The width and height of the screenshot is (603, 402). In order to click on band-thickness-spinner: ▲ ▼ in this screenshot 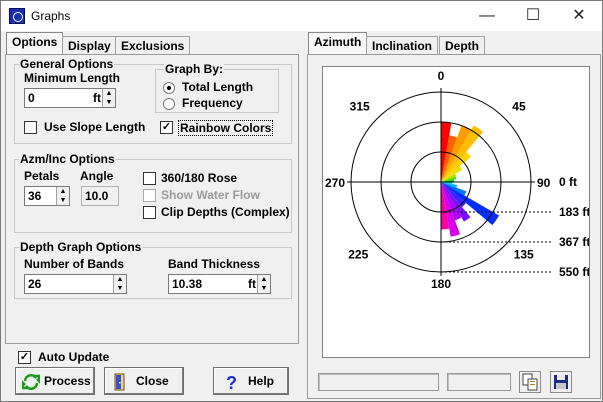, I will do `click(263, 284)`.